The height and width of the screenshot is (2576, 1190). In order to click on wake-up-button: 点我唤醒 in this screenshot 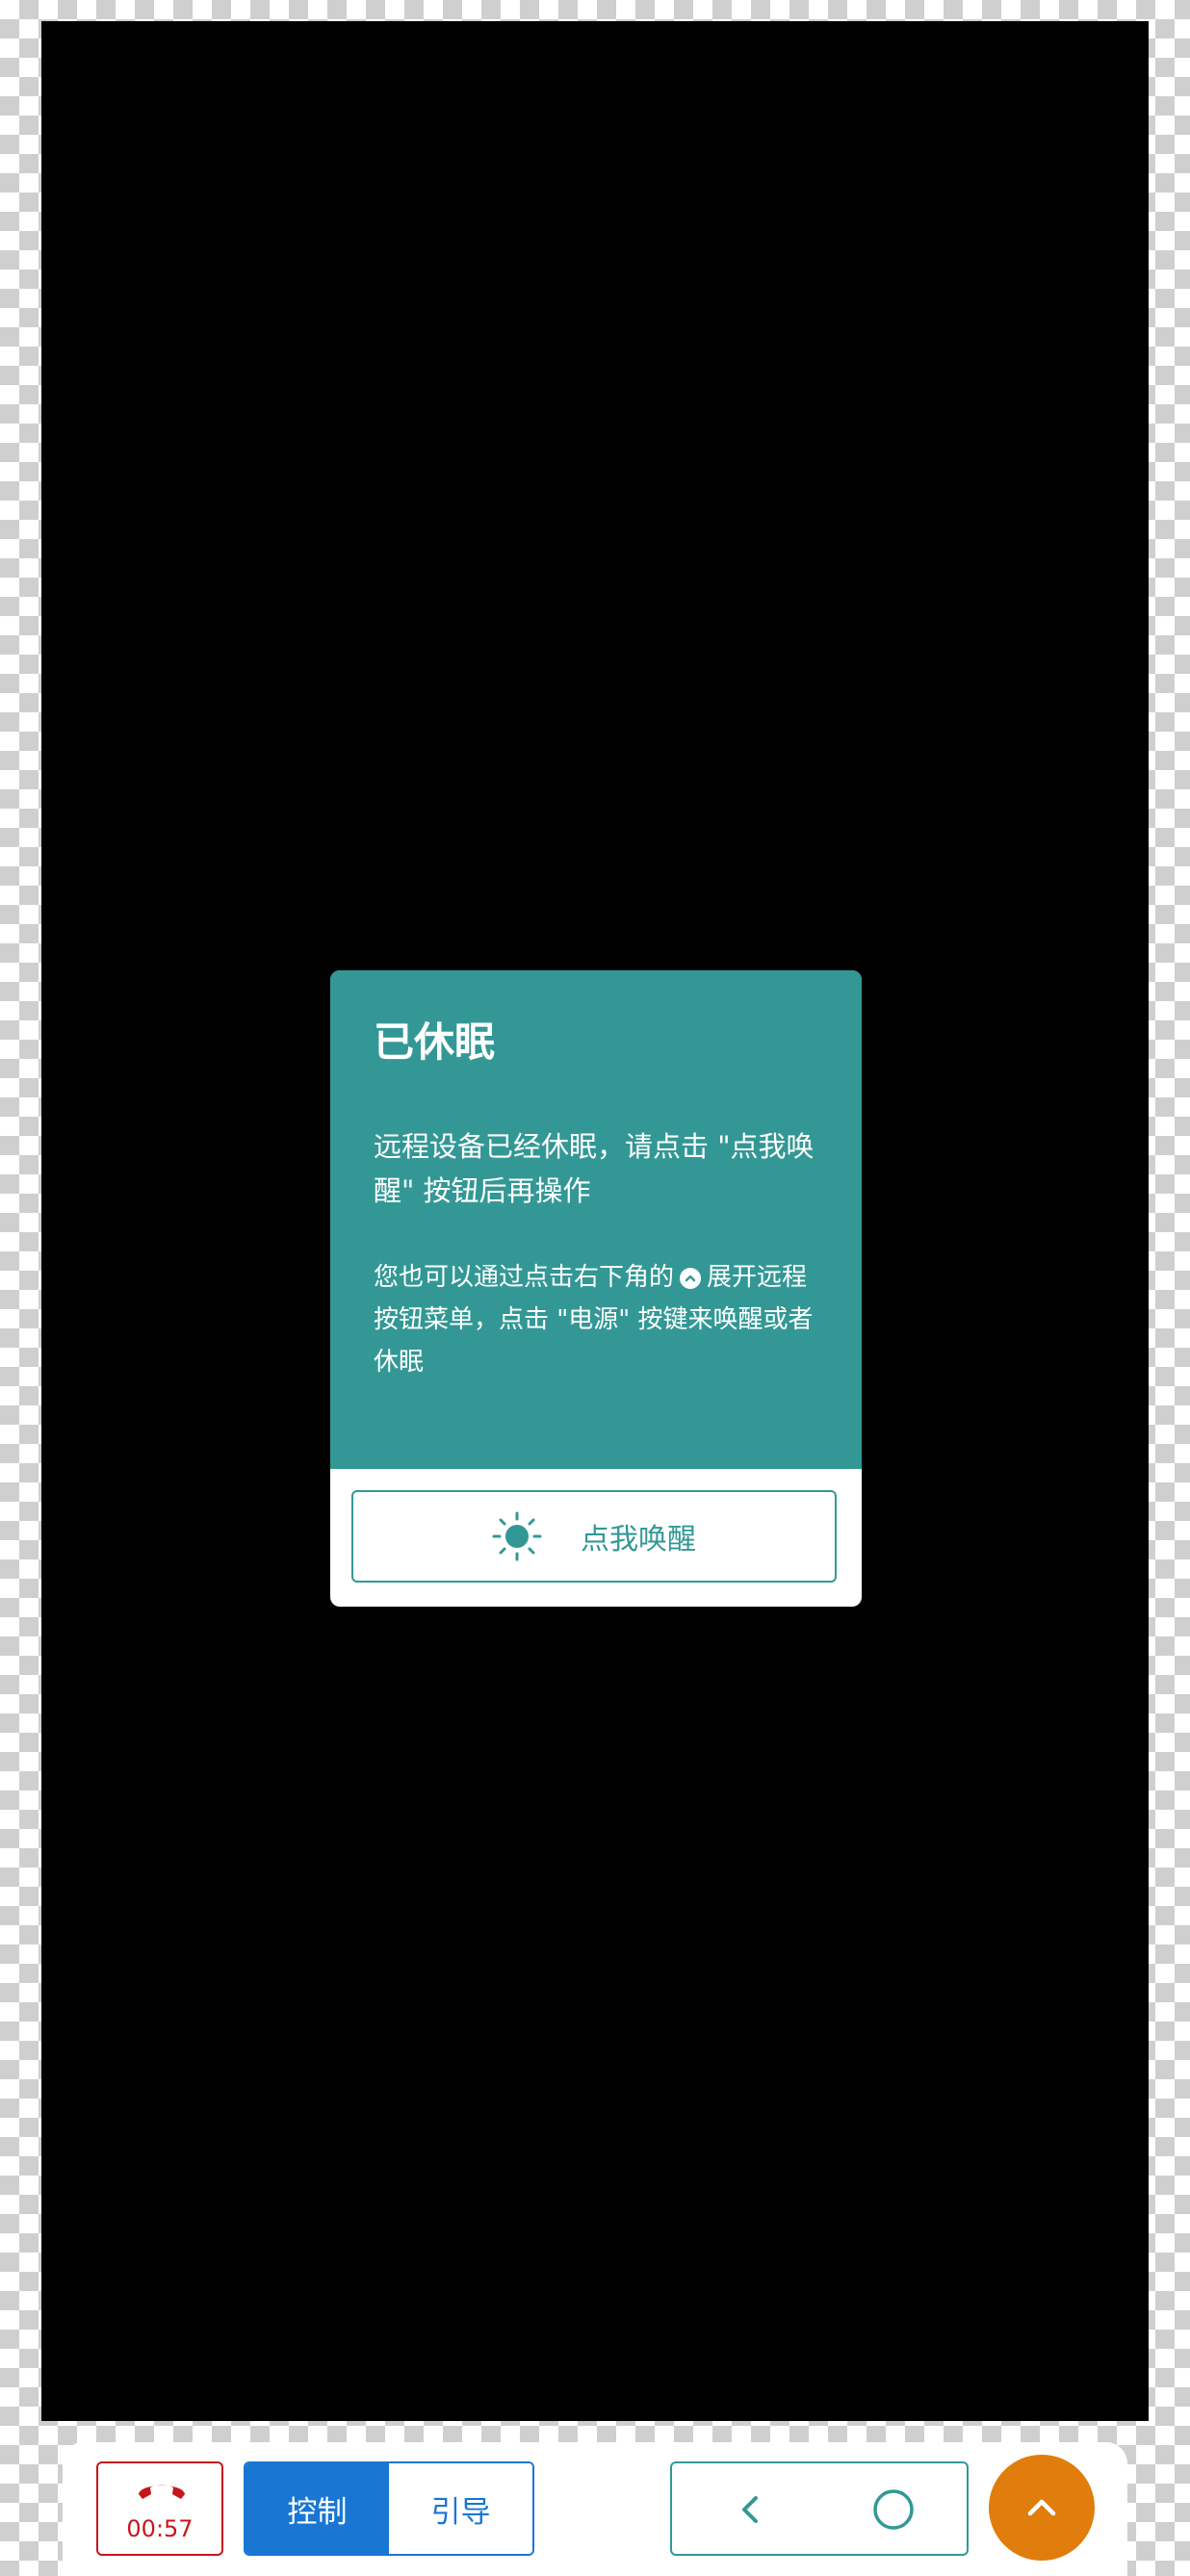, I will do `click(594, 1536)`.